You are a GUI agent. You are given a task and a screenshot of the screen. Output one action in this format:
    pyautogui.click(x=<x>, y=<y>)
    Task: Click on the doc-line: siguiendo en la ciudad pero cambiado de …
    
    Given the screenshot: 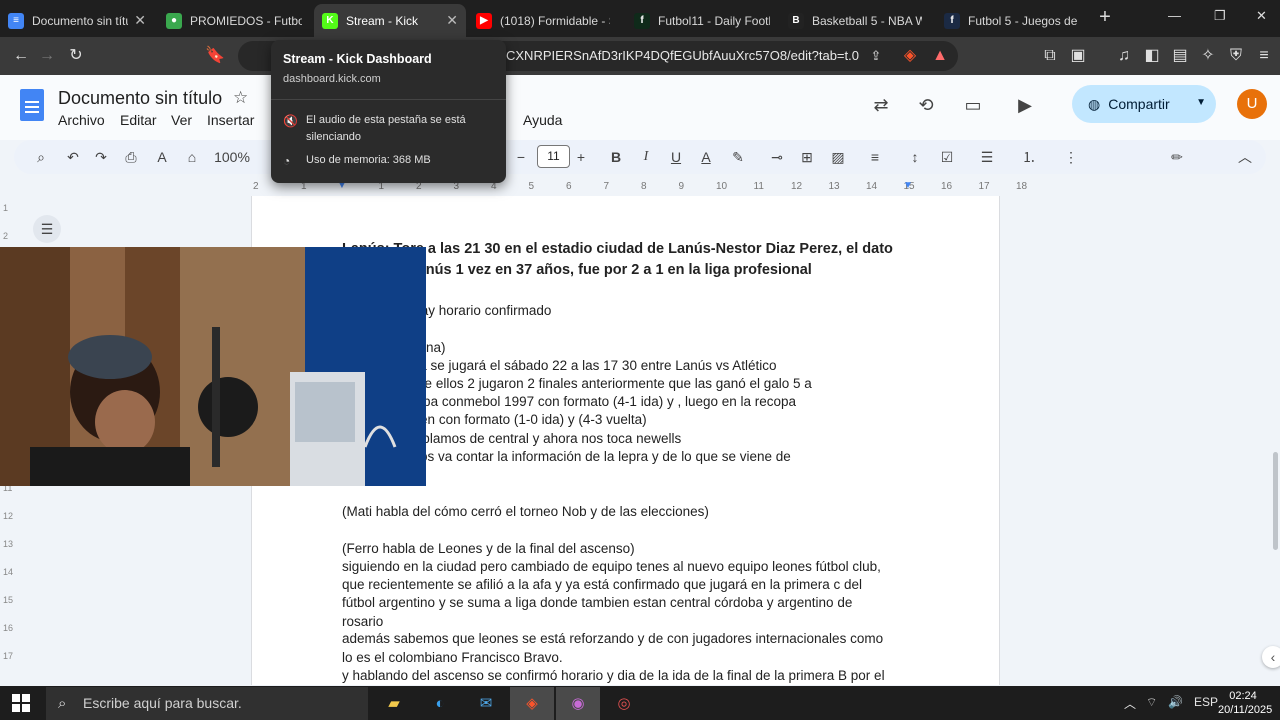 What is the action you would take?
    pyautogui.click(x=627, y=566)
    